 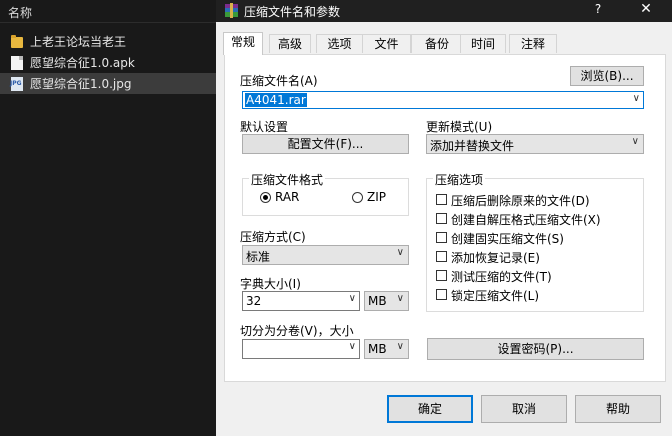 What do you see at coordinates (287, 197) in the screenshot?
I see `rar-label: RAR` at bounding box center [287, 197].